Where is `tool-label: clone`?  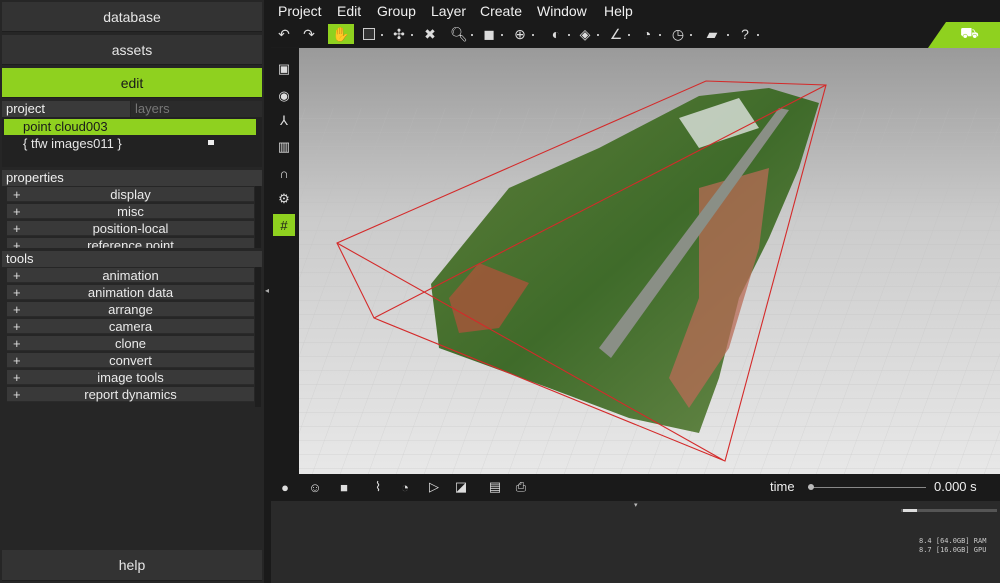
tool-label: clone is located at coordinates (130, 343).